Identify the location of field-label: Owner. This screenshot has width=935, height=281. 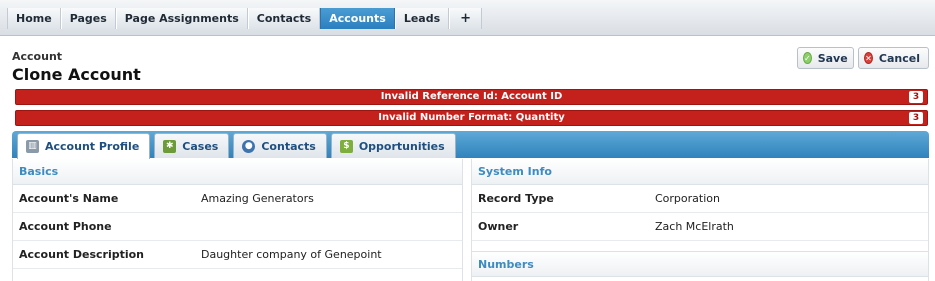
(498, 226).